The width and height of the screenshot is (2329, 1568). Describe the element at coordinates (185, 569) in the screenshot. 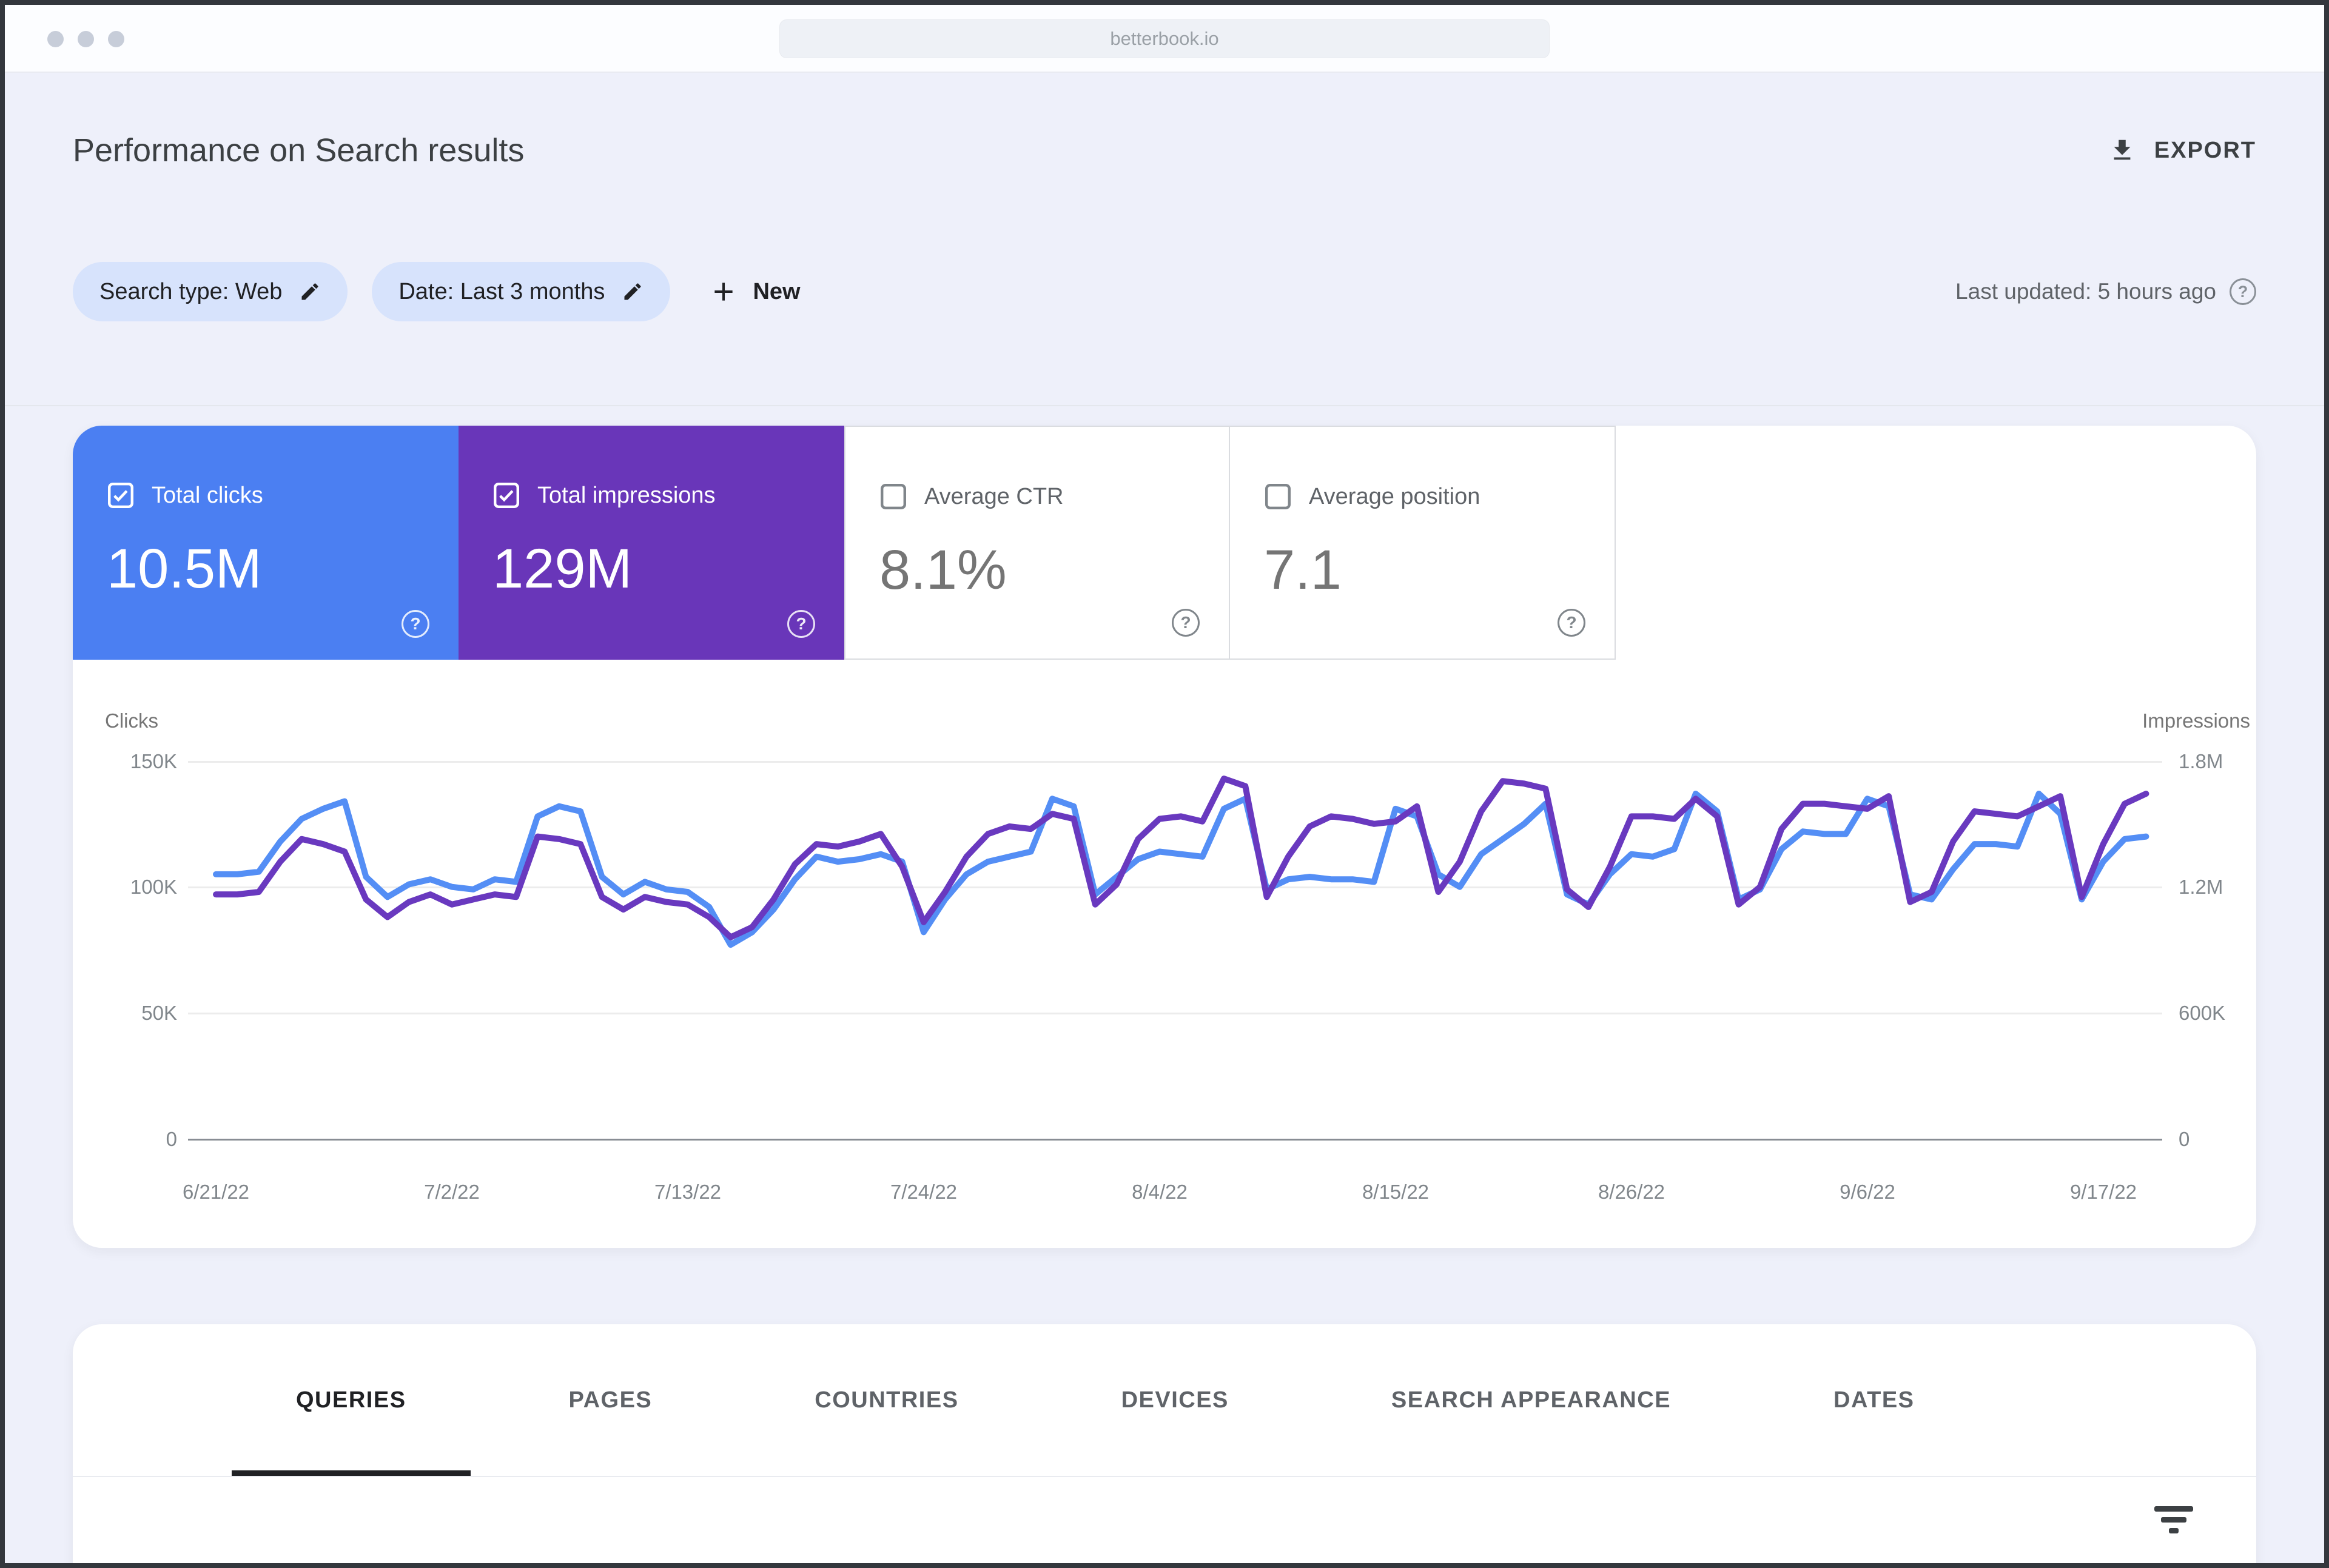

I see `metric-value: 10.5M` at that location.